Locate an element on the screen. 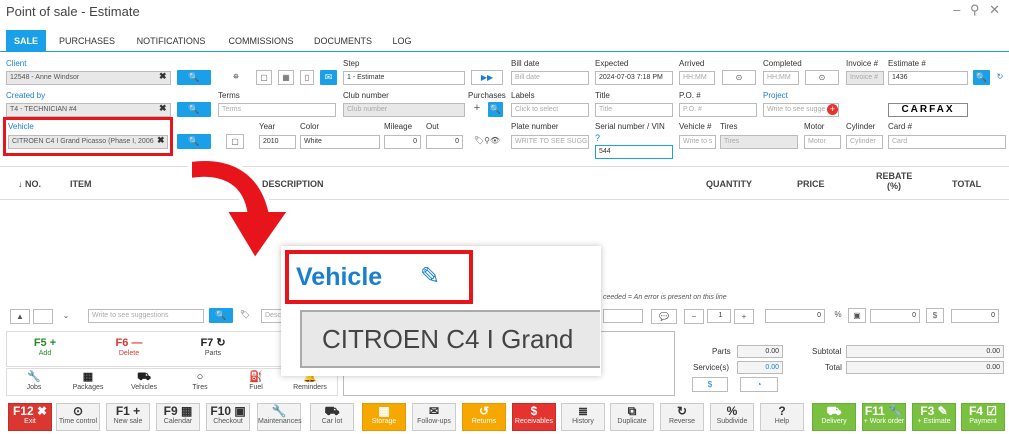  time-control-button: ⊙ Time control is located at coordinates (78, 417).